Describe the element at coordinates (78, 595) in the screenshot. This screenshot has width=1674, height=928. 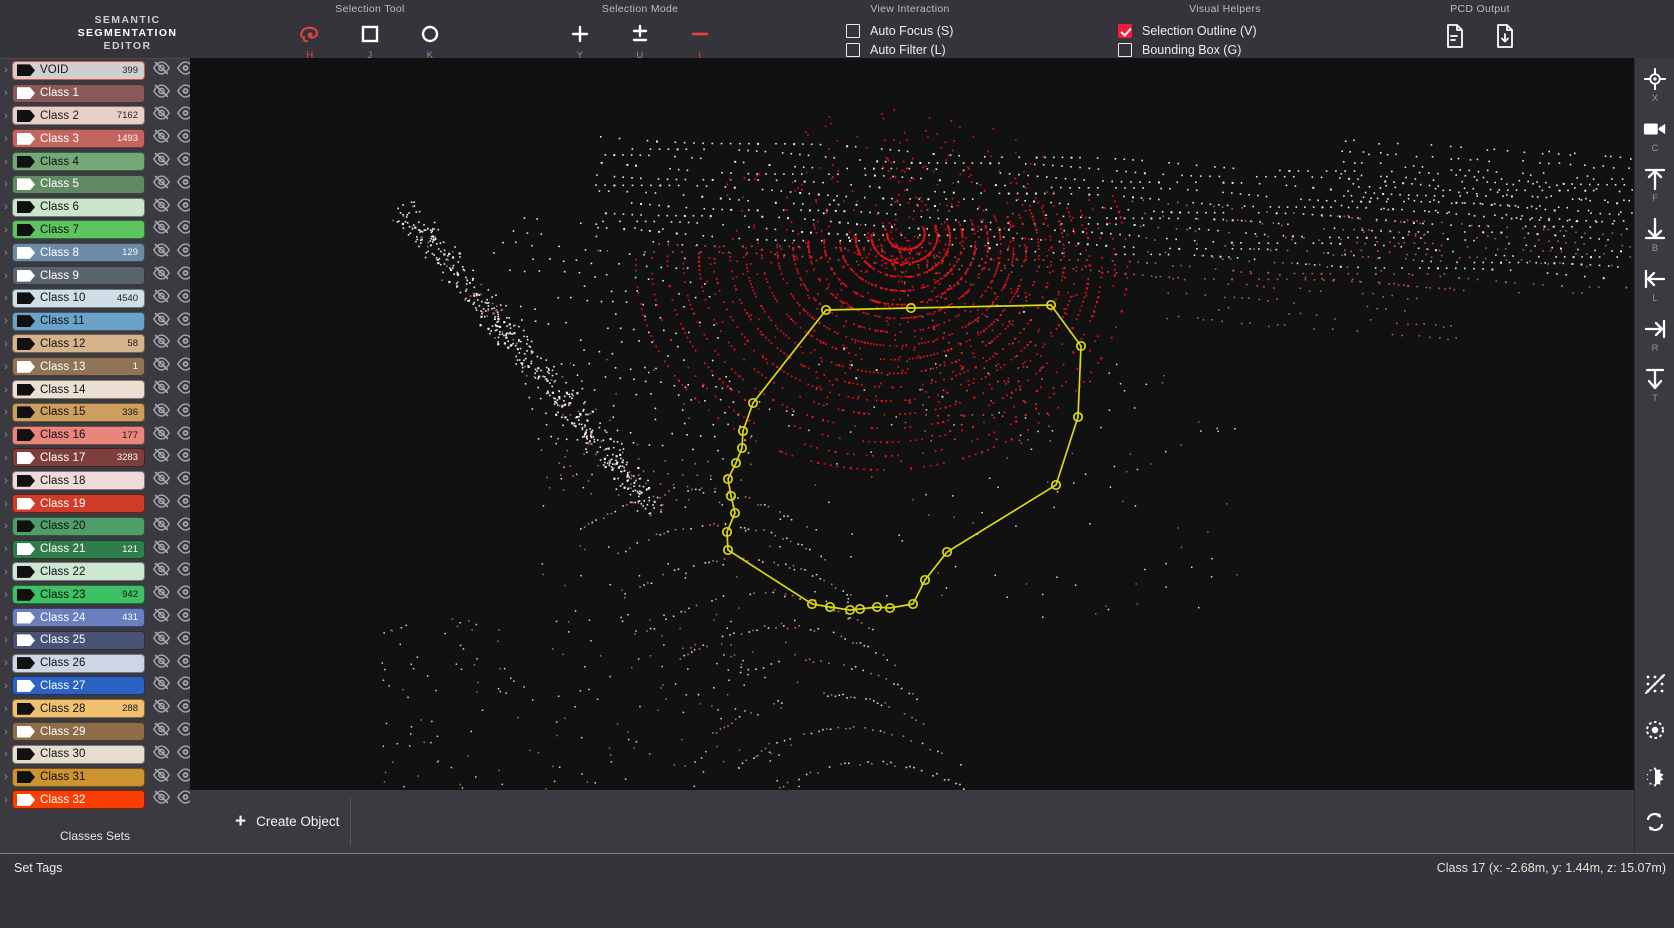
I see `class-chip: Class 23 942` at that location.